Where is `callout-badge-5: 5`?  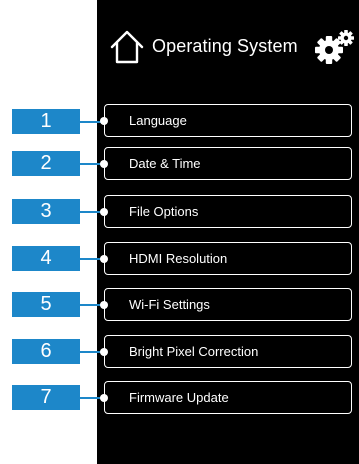 callout-badge-5: 5 is located at coordinates (46, 304).